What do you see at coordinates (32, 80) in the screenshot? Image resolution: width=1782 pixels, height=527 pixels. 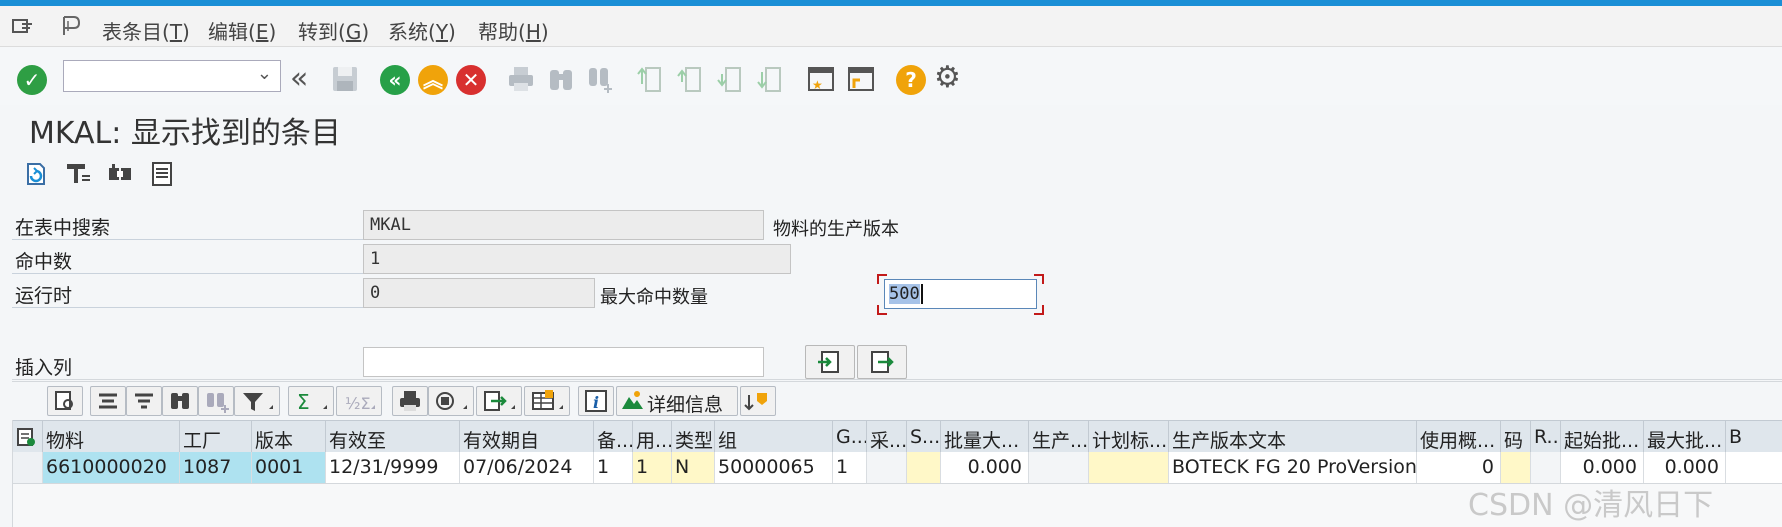 I see `enter-check-icon: ✓` at bounding box center [32, 80].